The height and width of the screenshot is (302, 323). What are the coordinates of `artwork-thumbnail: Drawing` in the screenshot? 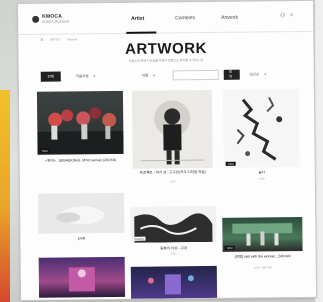 It's located at (173, 224).